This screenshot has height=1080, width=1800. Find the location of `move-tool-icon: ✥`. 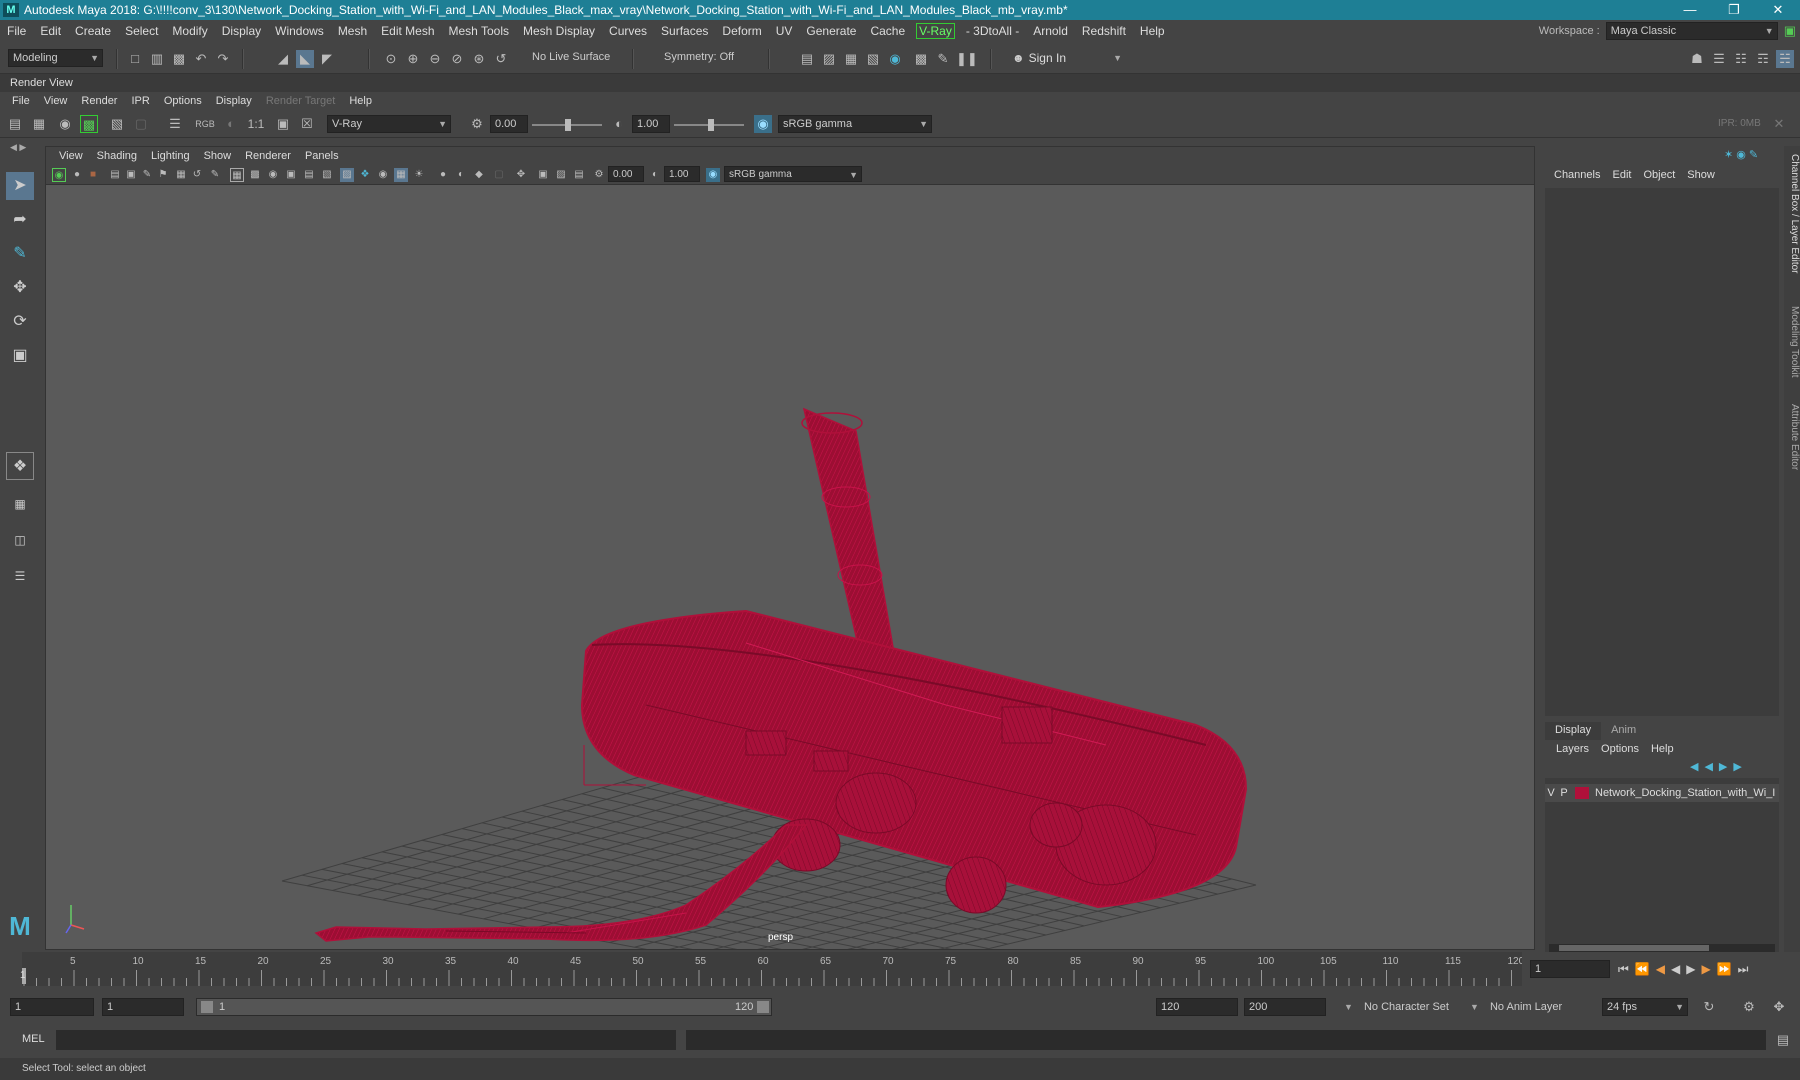

move-tool-icon: ✥ is located at coordinates (20, 288).